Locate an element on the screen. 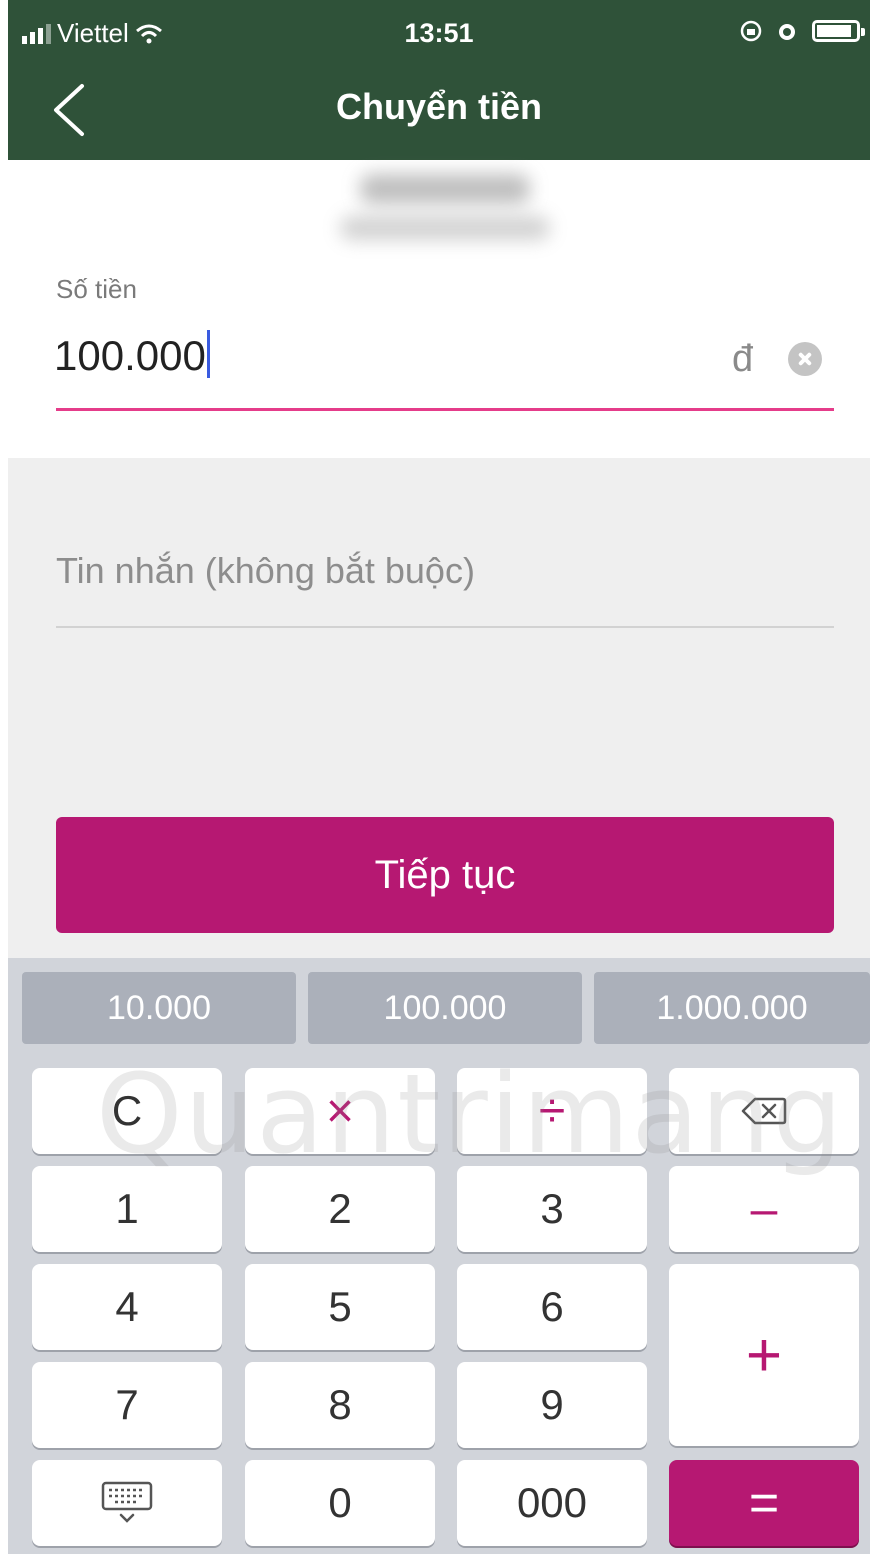 The height and width of the screenshot is (1554, 870). key-backspace is located at coordinates (764, 1111).